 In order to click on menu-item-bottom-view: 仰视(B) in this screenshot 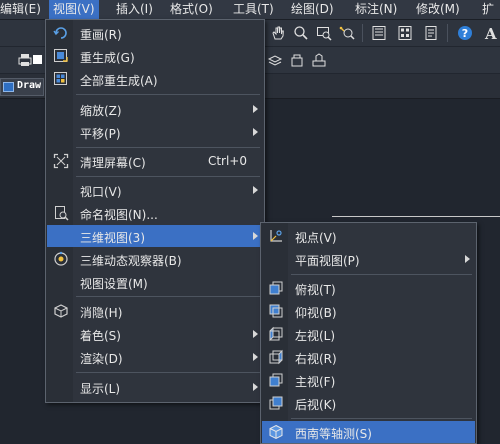, I will do `click(368, 311)`.